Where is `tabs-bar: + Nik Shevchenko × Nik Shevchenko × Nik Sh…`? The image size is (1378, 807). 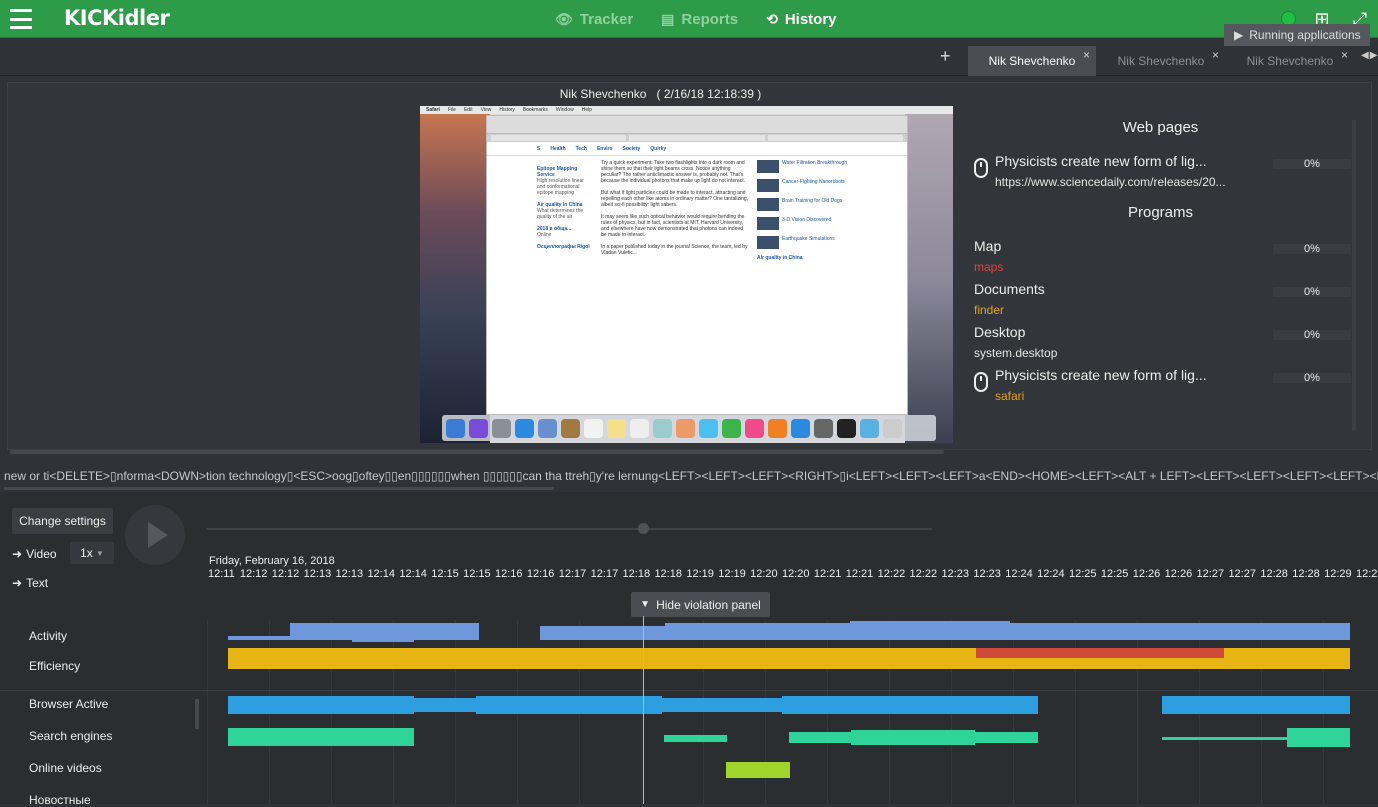 tabs-bar: + Nik Shevchenko × Nik Shevchenko × Nik Sh… is located at coordinates (689, 57).